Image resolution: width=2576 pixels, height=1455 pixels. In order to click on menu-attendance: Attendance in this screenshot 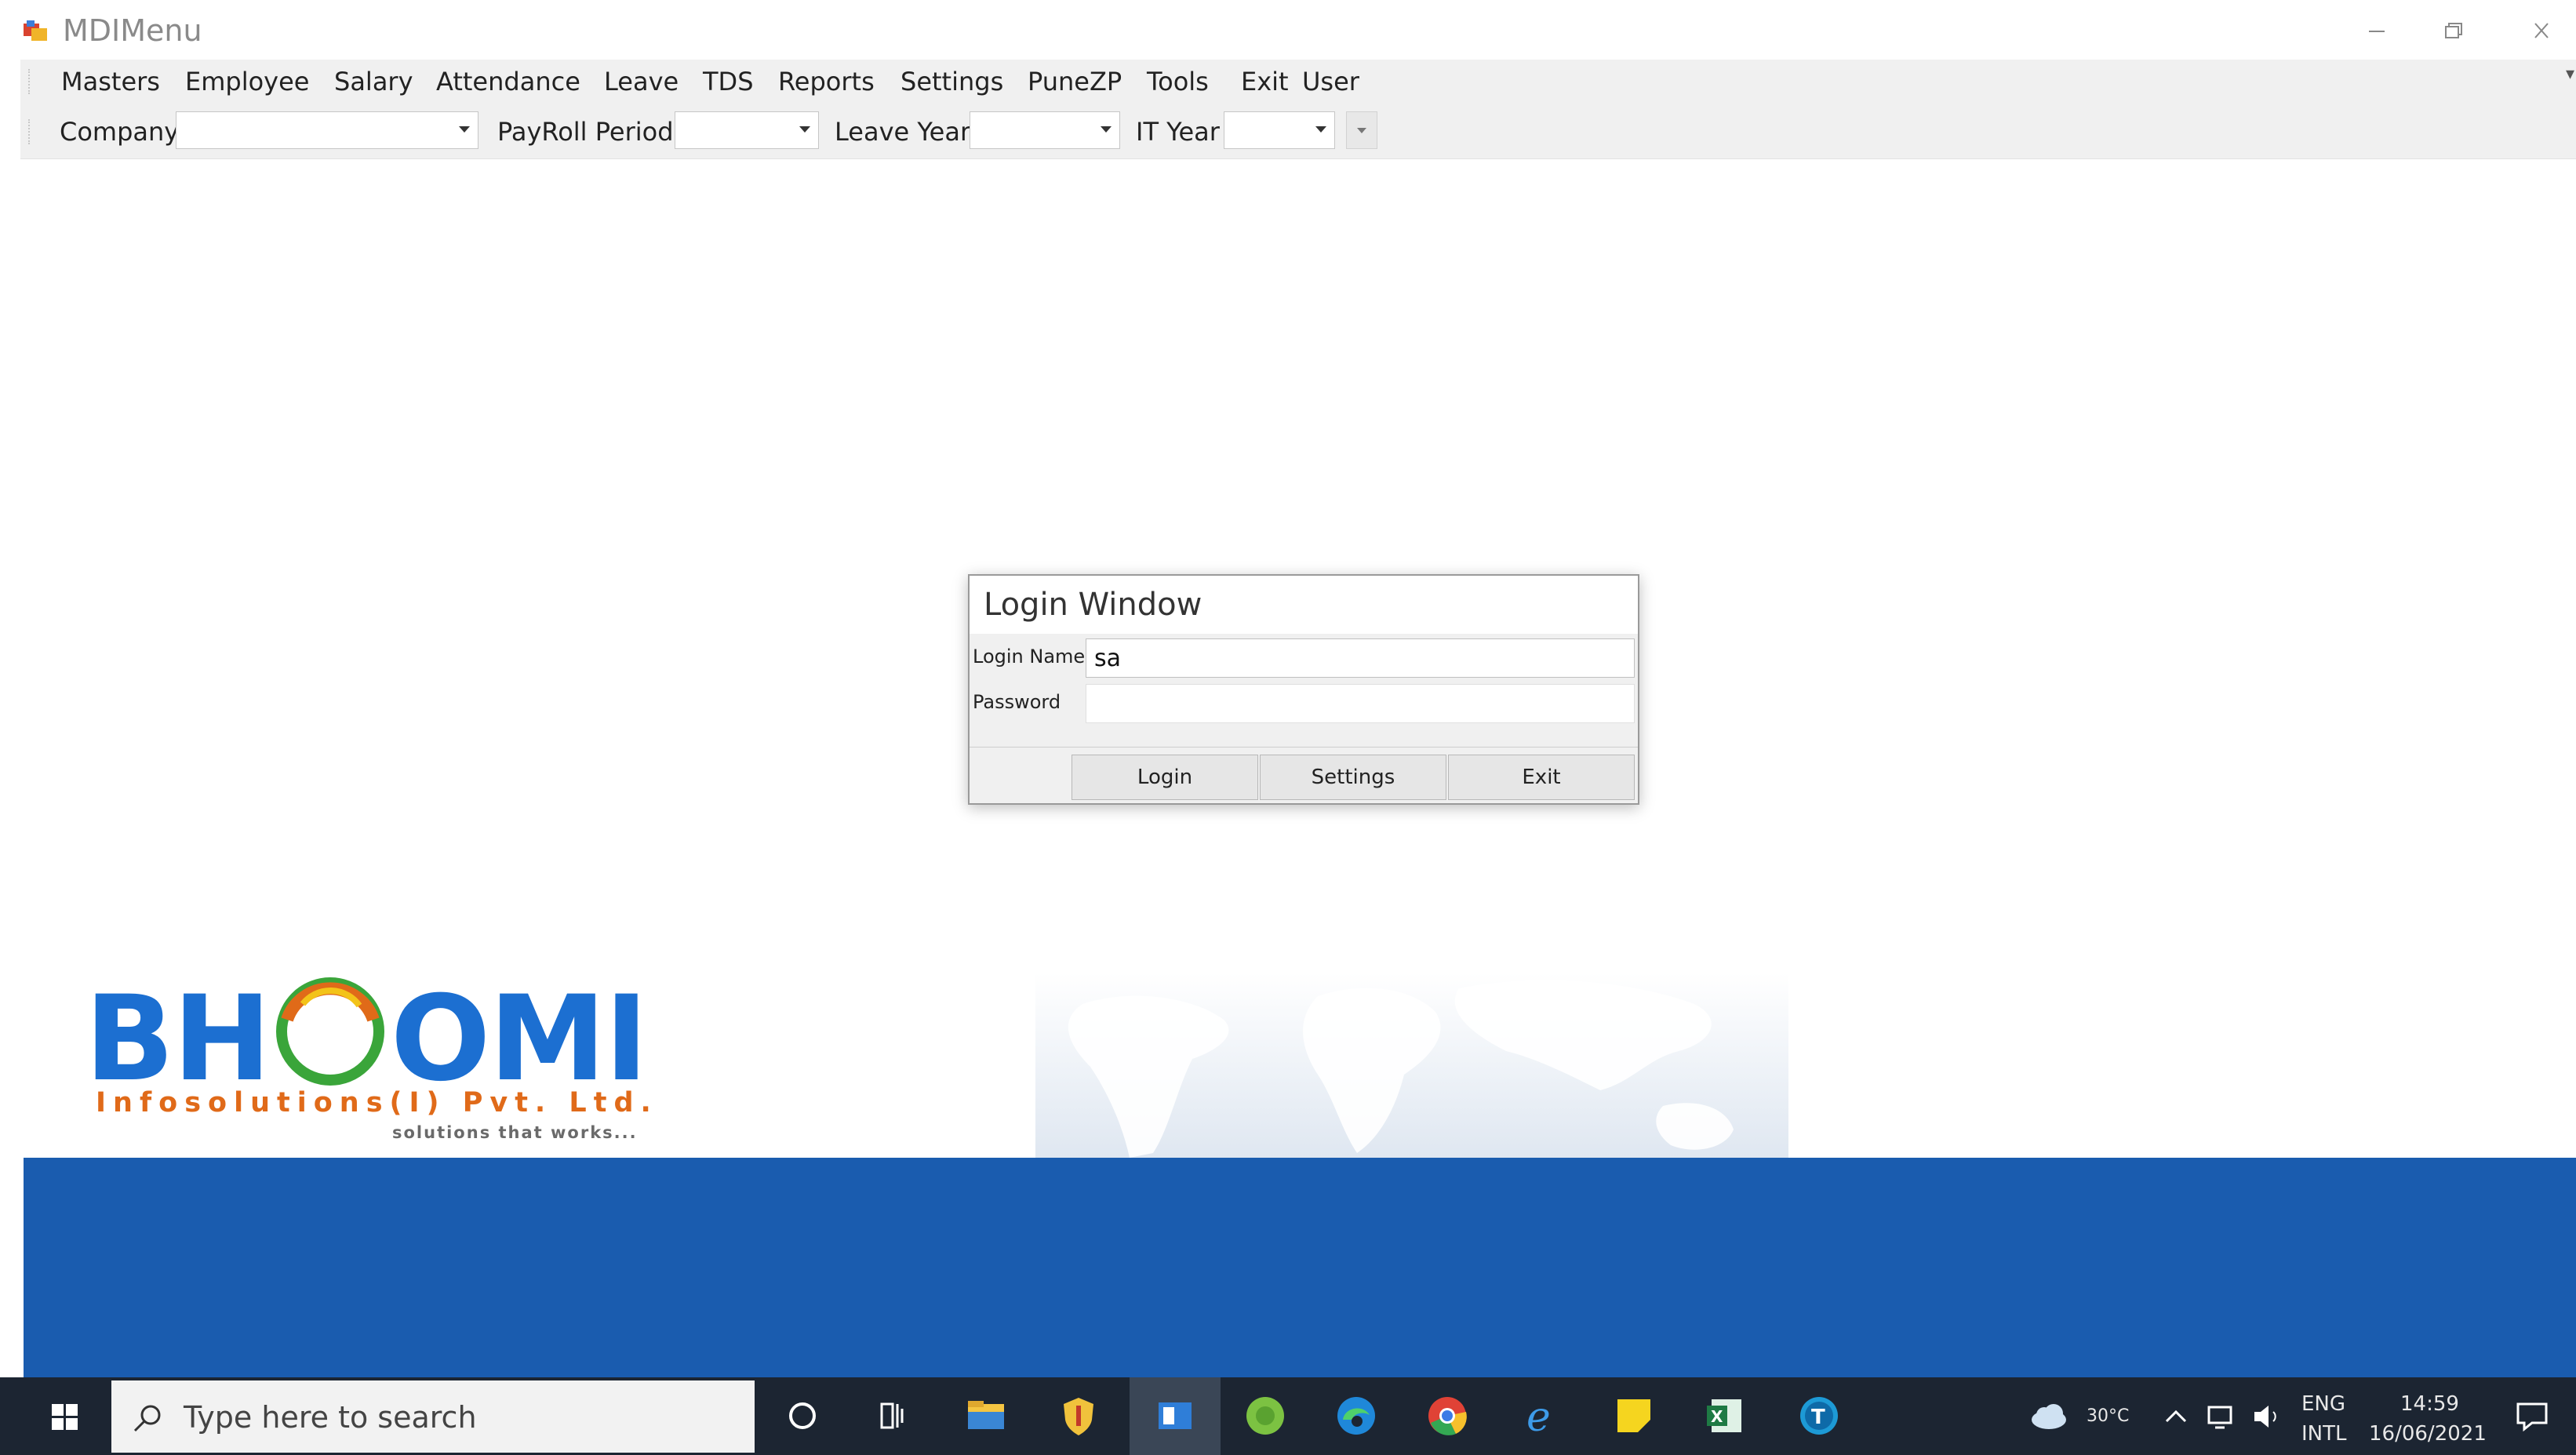, I will do `click(508, 81)`.